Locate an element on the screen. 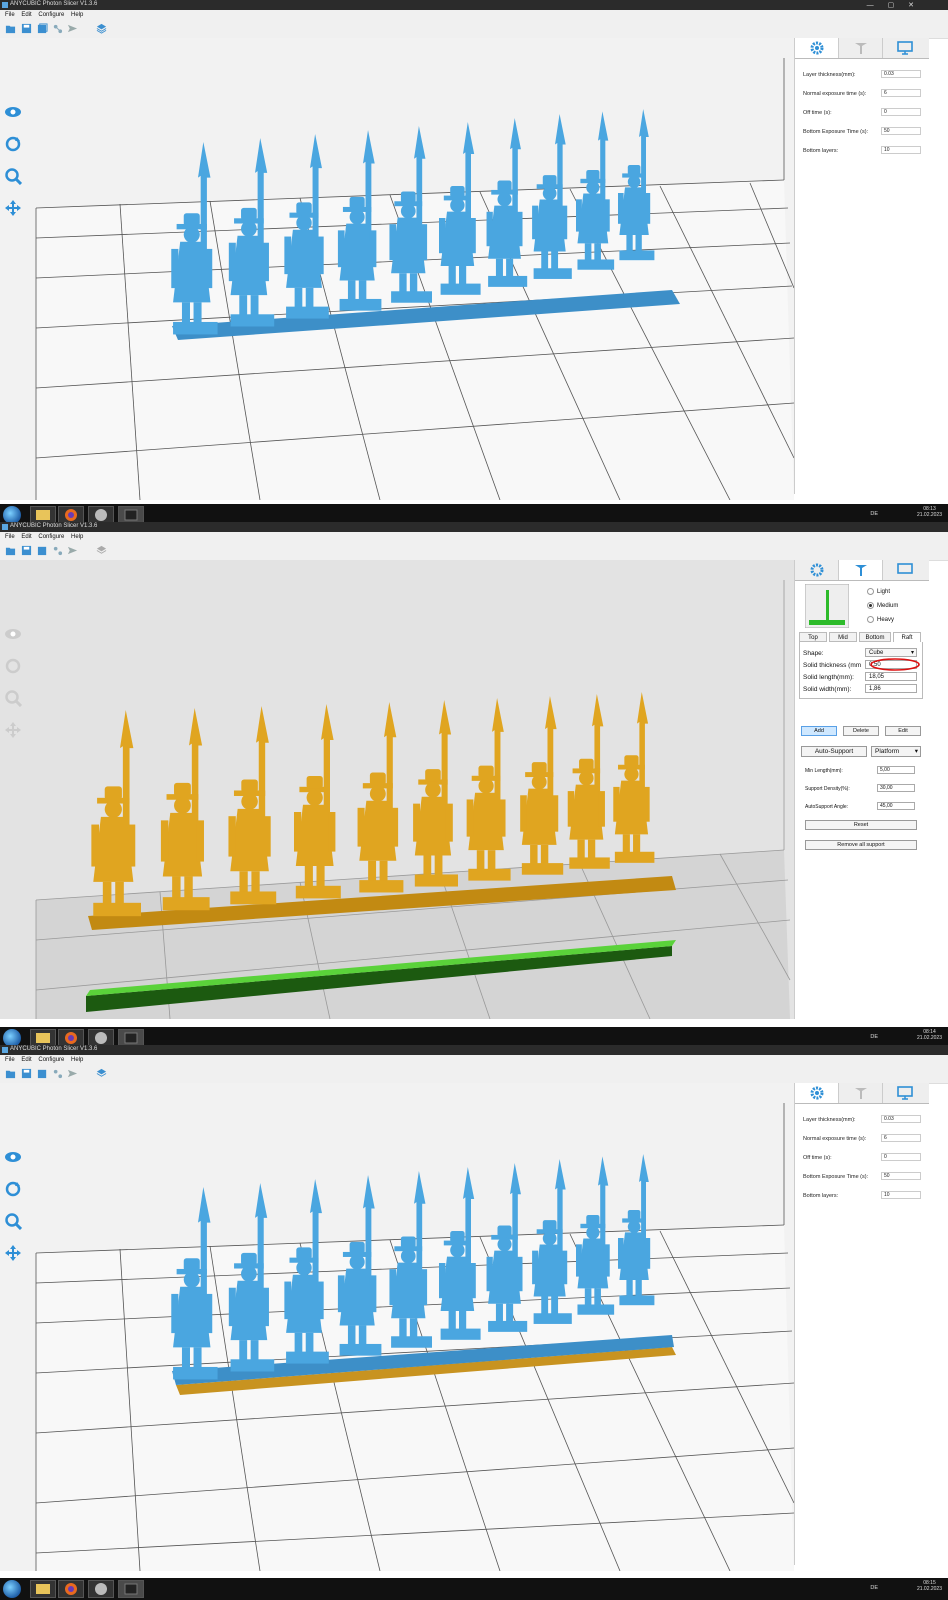 This screenshot has height=1600, width=948. delete-button: Delete is located at coordinates (861, 731).